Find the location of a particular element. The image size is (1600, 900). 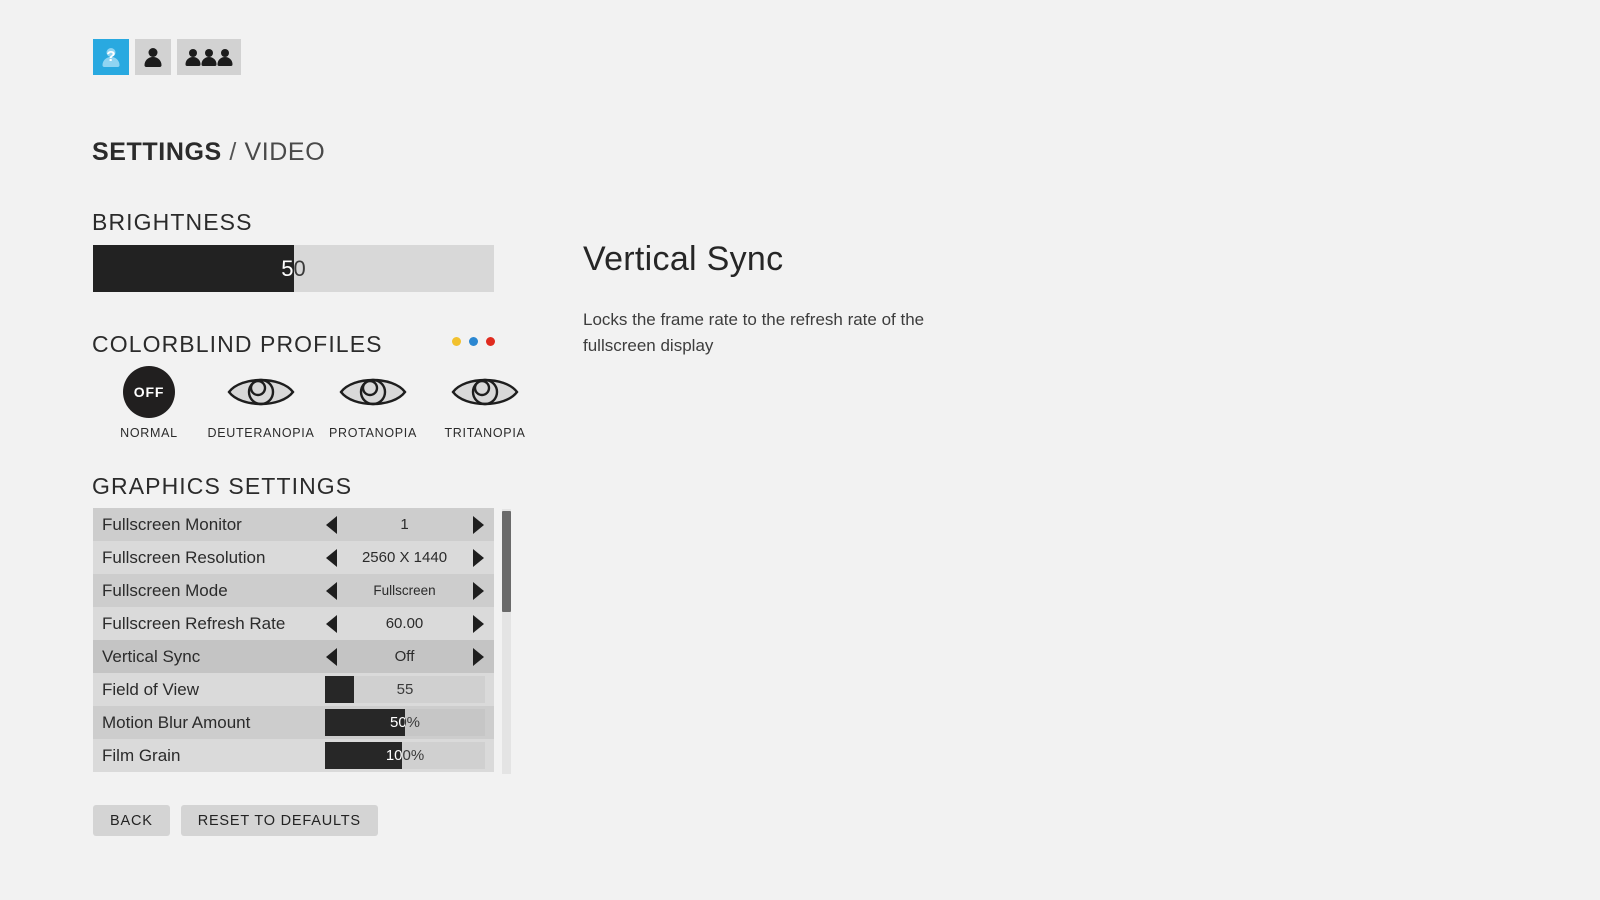

brightness-value-clip: 50 is located at coordinates (193, 268).